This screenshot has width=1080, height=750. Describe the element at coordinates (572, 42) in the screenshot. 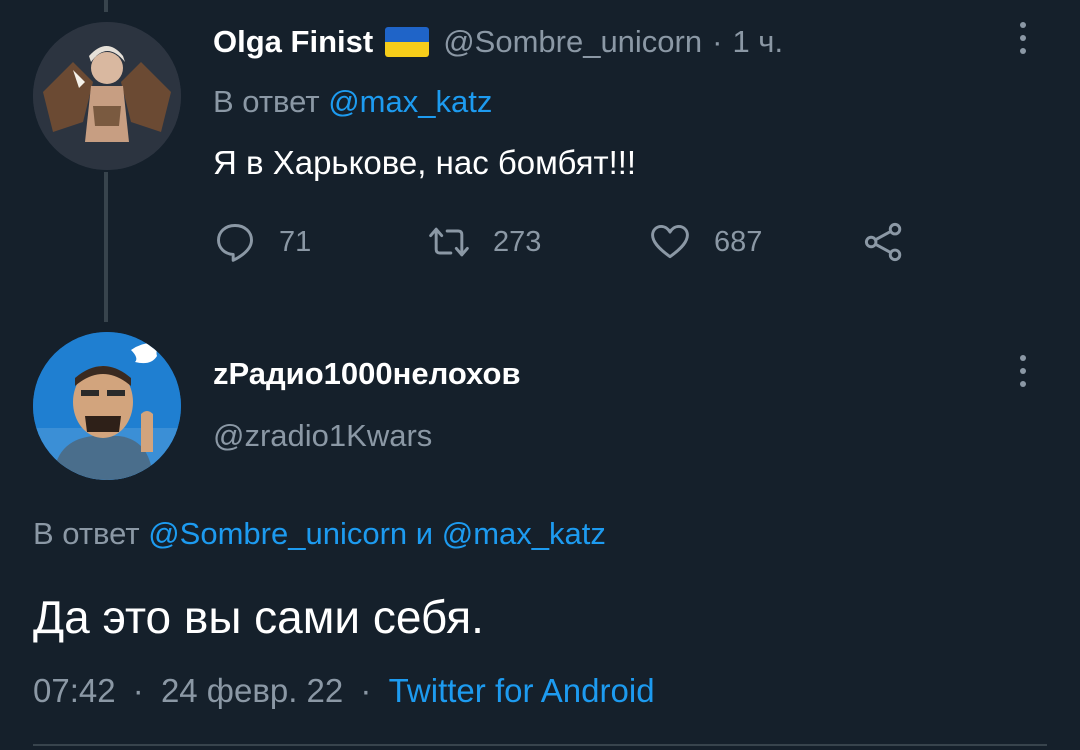

I see `author-handle: @Sombre_unicorn` at that location.